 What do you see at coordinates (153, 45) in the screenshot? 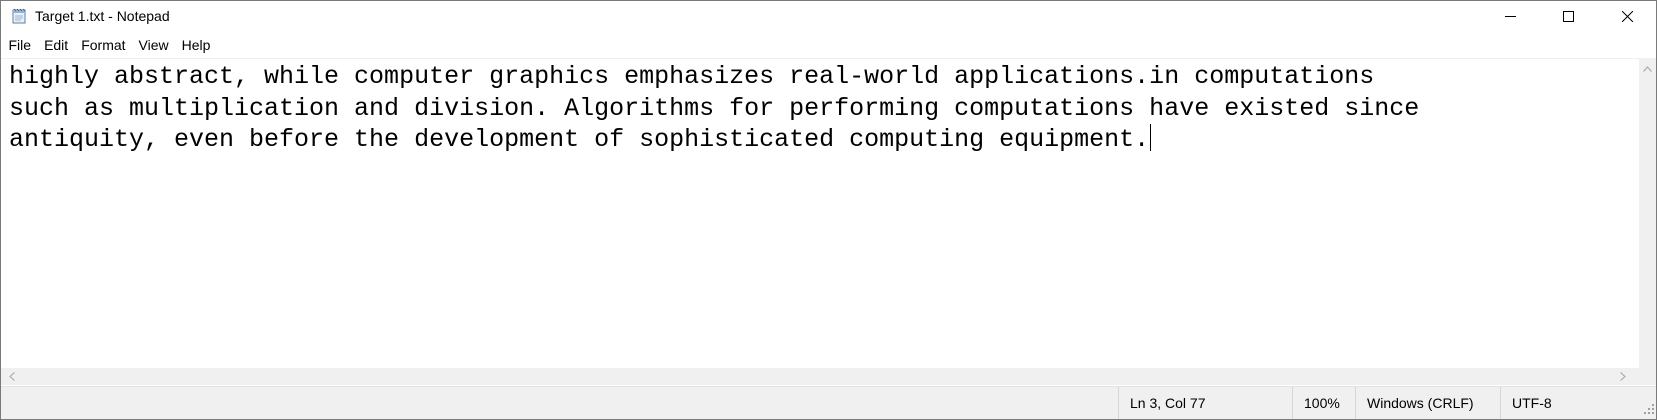
I see `menu-view: View` at bounding box center [153, 45].